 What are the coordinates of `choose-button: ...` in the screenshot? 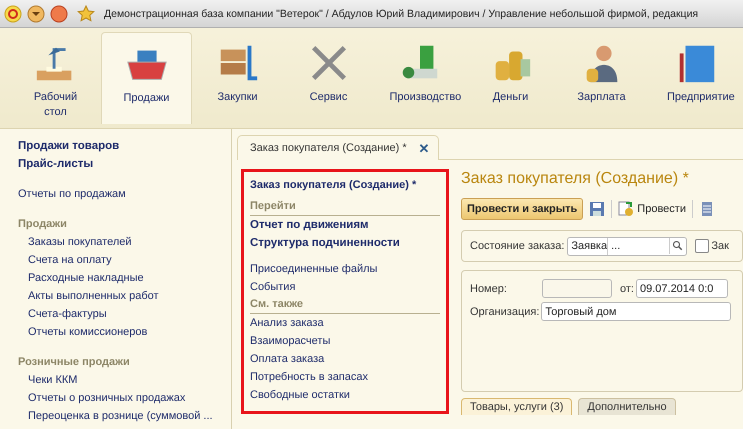 It's located at (615, 246).